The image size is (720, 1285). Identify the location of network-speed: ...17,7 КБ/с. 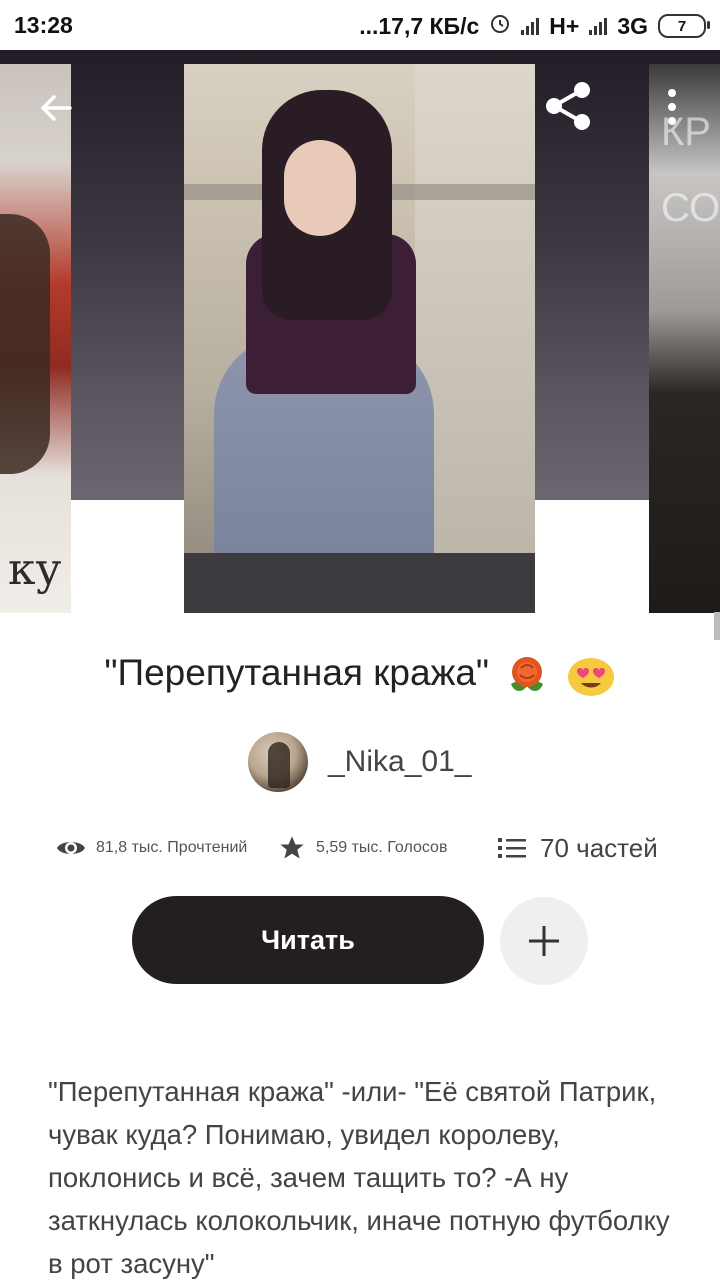
(419, 25).